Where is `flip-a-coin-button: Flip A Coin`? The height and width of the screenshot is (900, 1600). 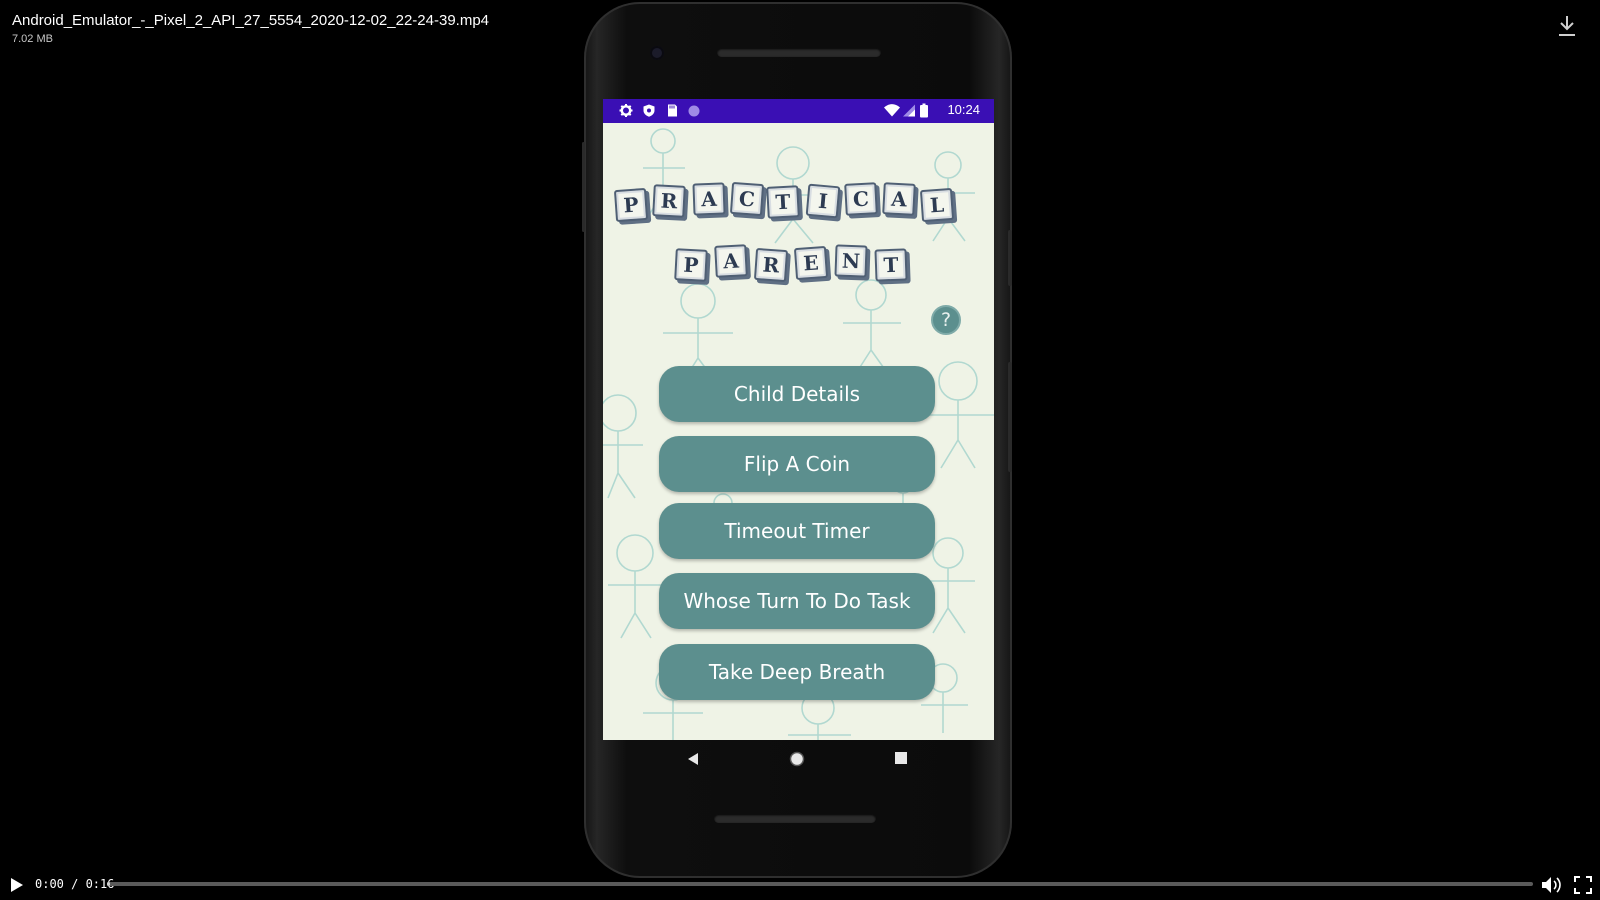
flip-a-coin-button: Flip A Coin is located at coordinates (797, 464).